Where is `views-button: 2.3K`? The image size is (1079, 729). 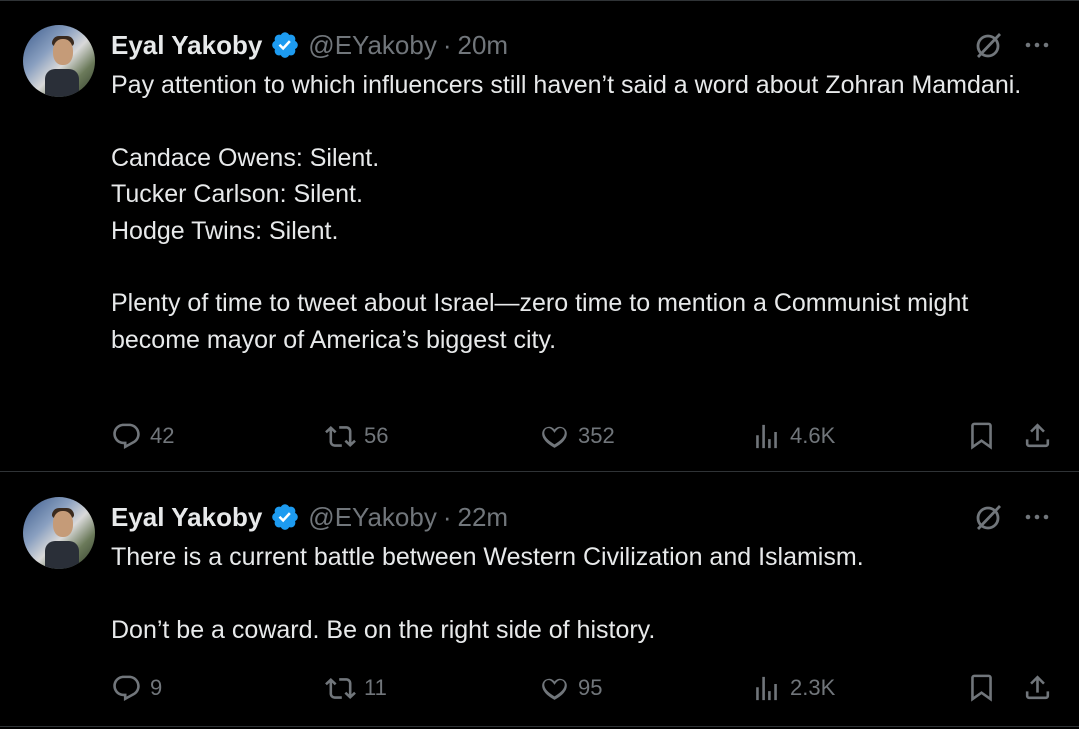 views-button: 2.3K is located at coordinates (793, 688).